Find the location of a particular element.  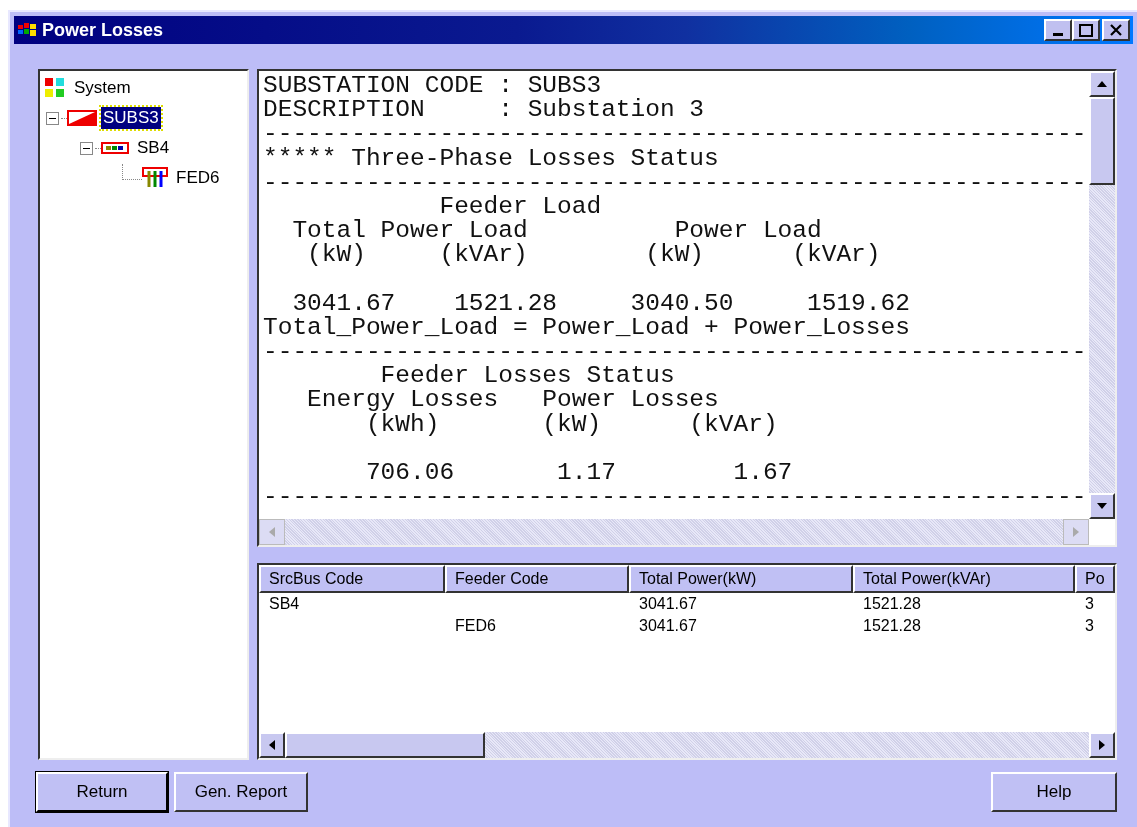

close-button is located at coordinates (1116, 30).